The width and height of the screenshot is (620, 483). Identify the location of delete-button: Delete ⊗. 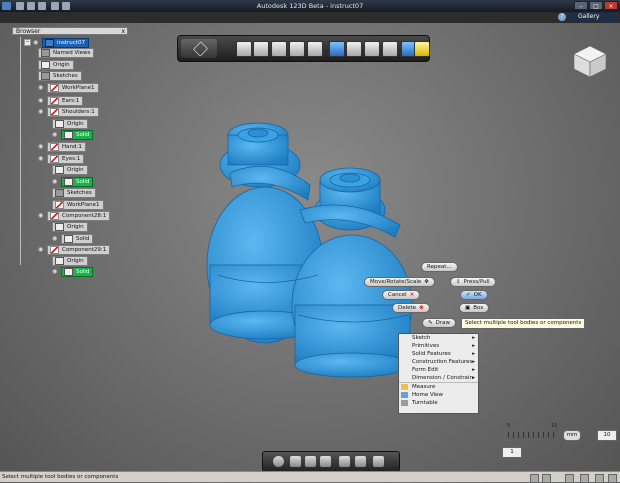
(411, 308).